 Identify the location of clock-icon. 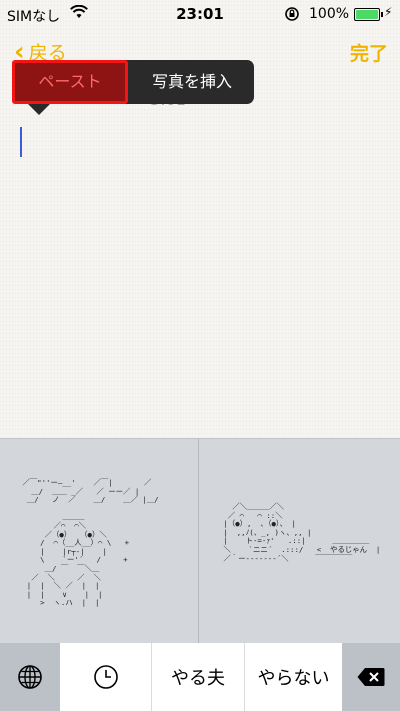
(105, 677).